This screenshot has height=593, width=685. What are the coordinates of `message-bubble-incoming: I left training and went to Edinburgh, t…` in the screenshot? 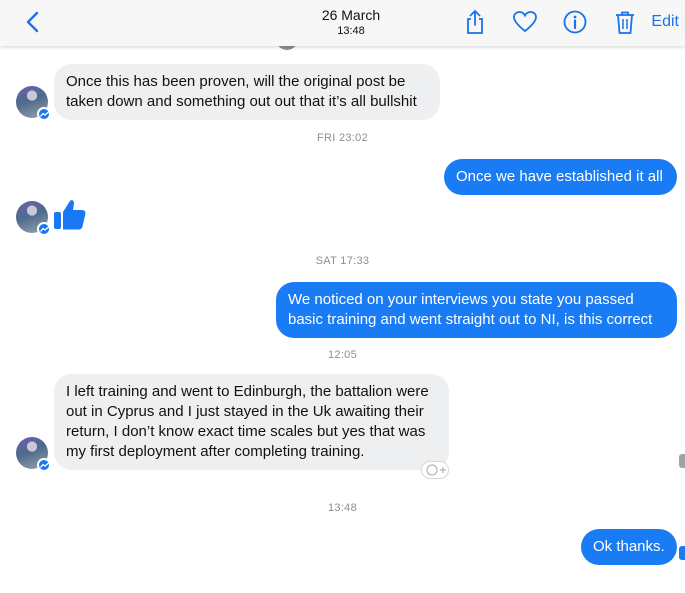 It's located at (251, 422).